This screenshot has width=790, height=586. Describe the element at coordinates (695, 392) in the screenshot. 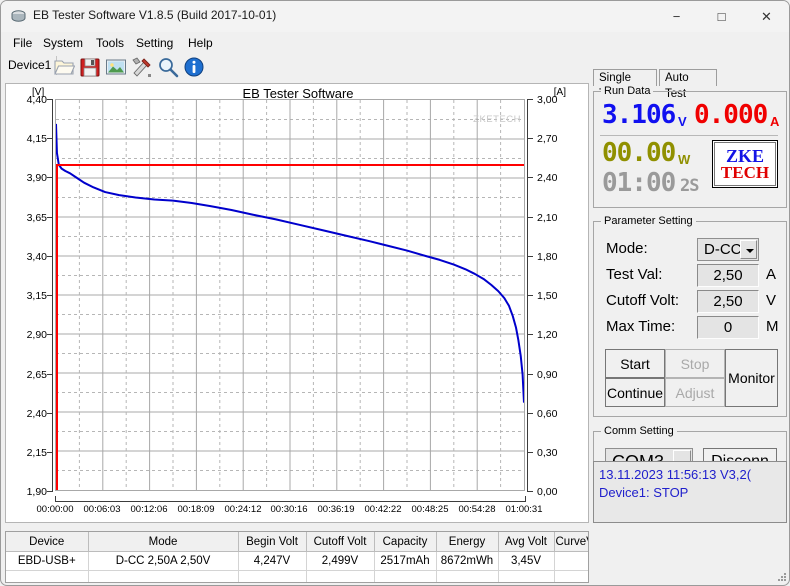

I see `adjust-button: Adjust` at that location.